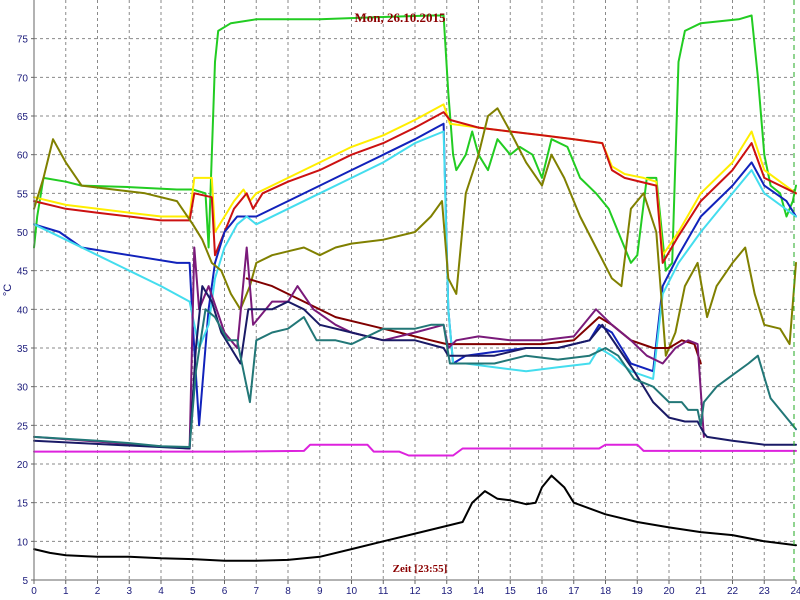  Describe the element at coordinates (23, 117) in the screenshot. I see `y-tick-label: 65` at that location.